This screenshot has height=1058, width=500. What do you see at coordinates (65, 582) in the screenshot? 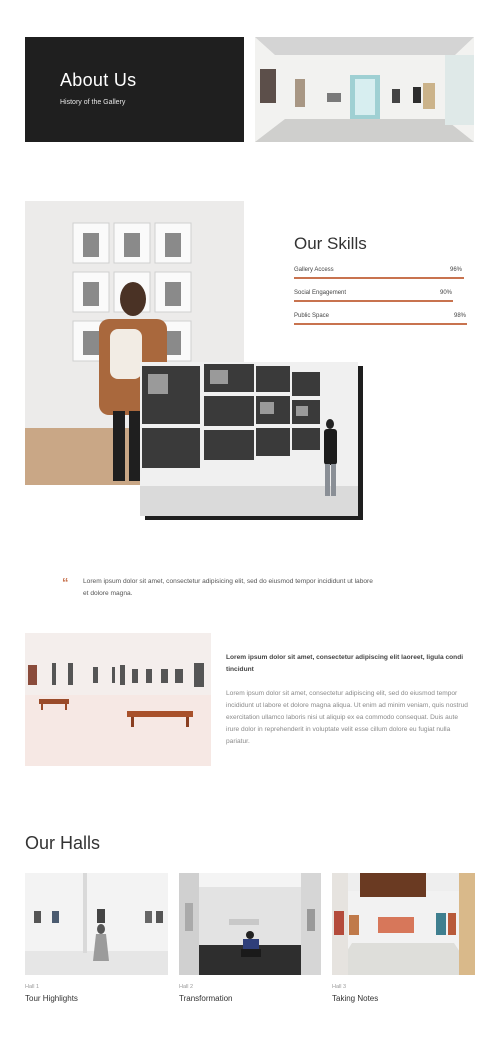
I see `quote-icon: “` at bounding box center [65, 582].